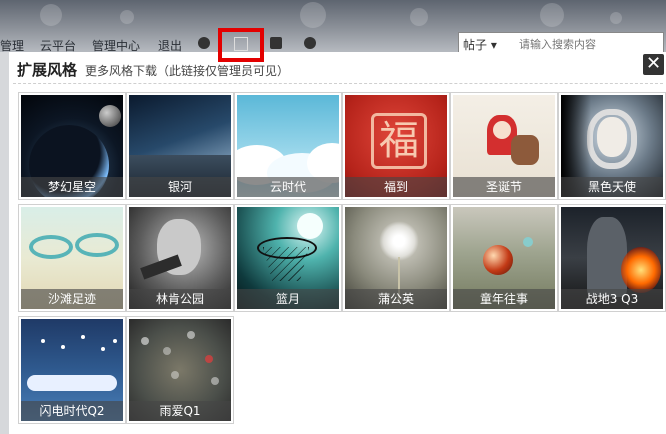 Image resolution: width=666 pixels, height=434 pixels. I want to click on theme-beach-footprints: 沙滩足迹, so click(72, 258).